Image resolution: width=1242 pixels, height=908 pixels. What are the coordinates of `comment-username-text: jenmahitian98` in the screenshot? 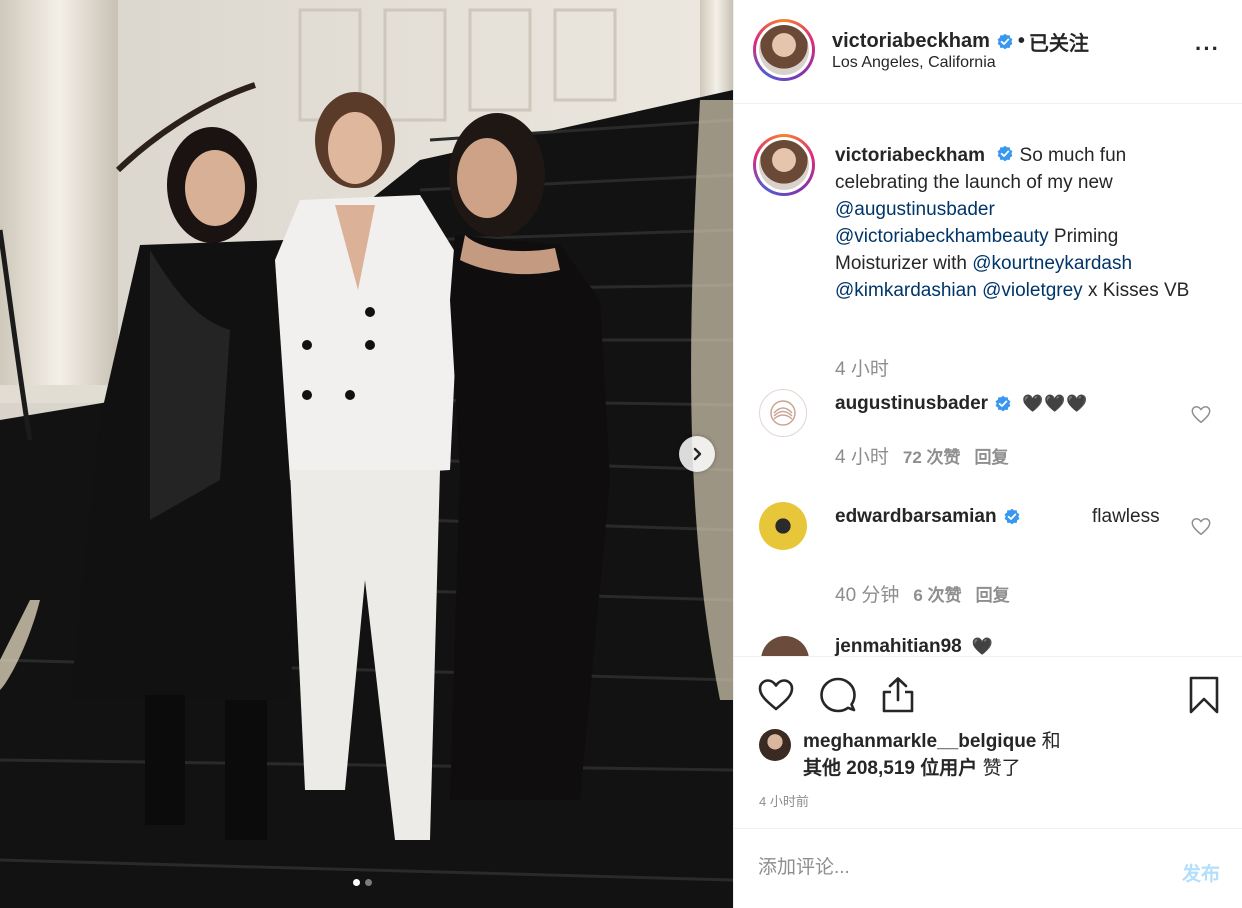 It's located at (898, 646).